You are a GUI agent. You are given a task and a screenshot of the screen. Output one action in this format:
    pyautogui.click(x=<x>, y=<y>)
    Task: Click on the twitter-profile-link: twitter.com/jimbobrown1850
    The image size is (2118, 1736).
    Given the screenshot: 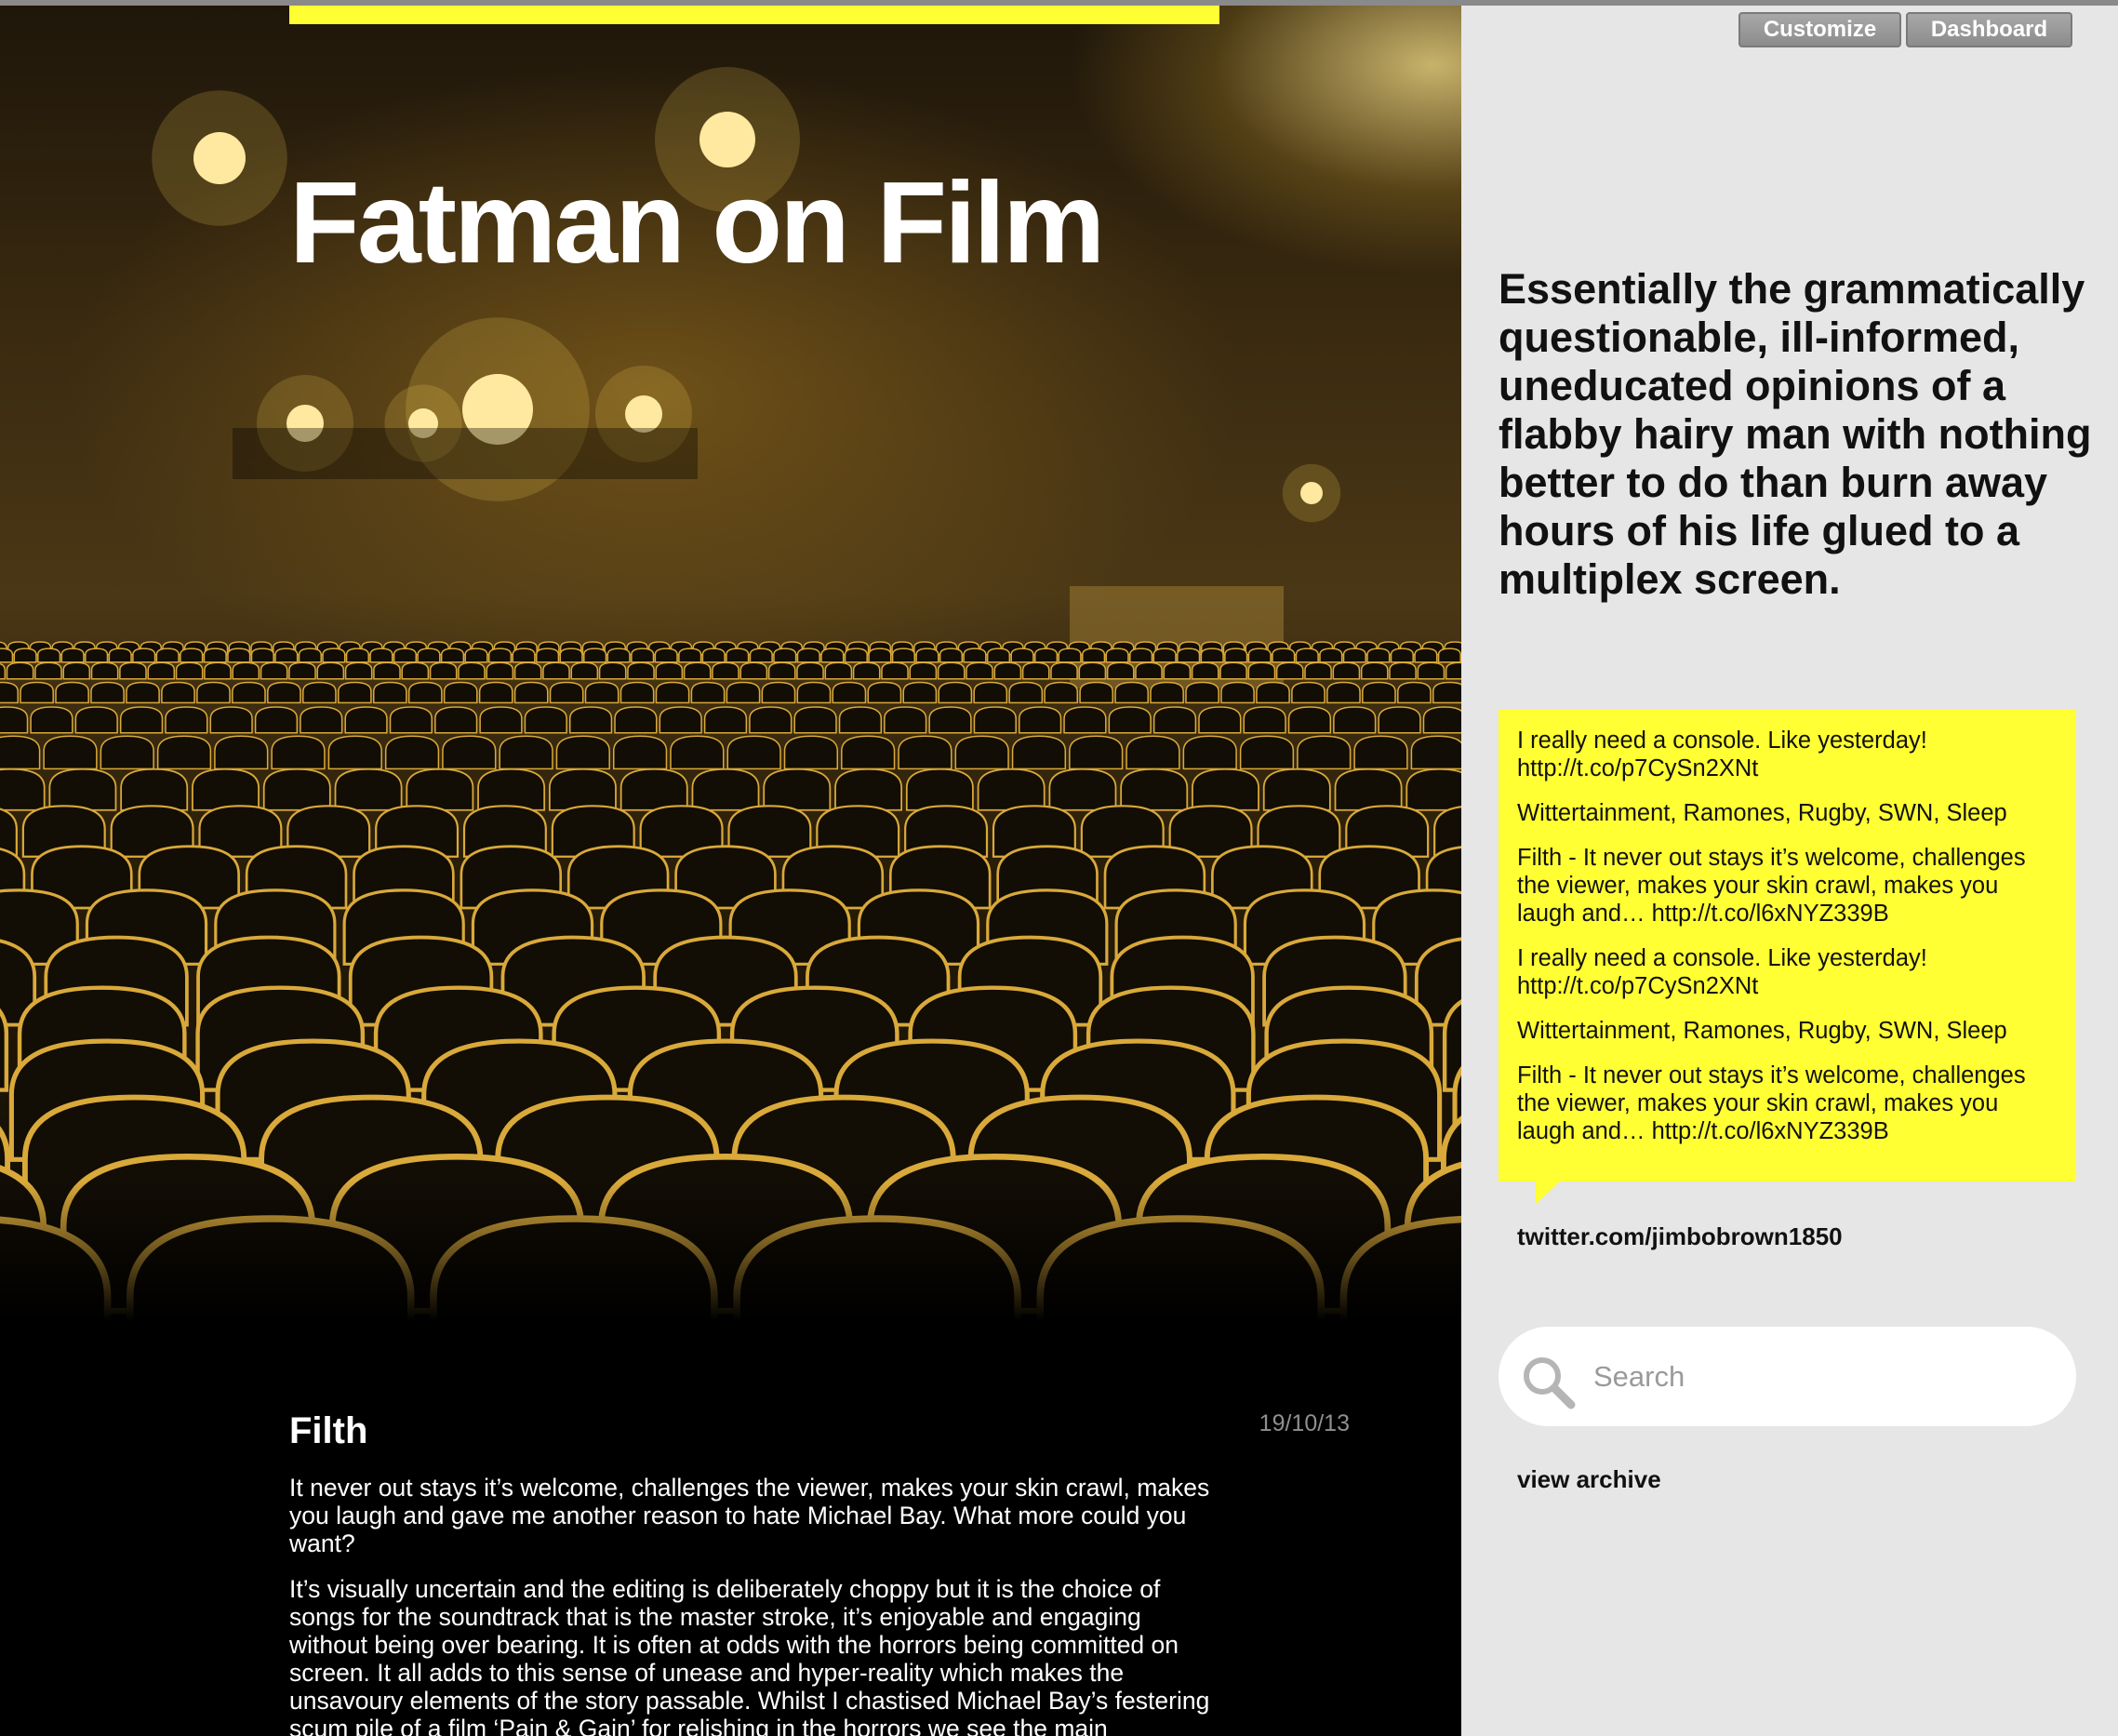 What is the action you would take?
    pyautogui.click(x=1680, y=1237)
    